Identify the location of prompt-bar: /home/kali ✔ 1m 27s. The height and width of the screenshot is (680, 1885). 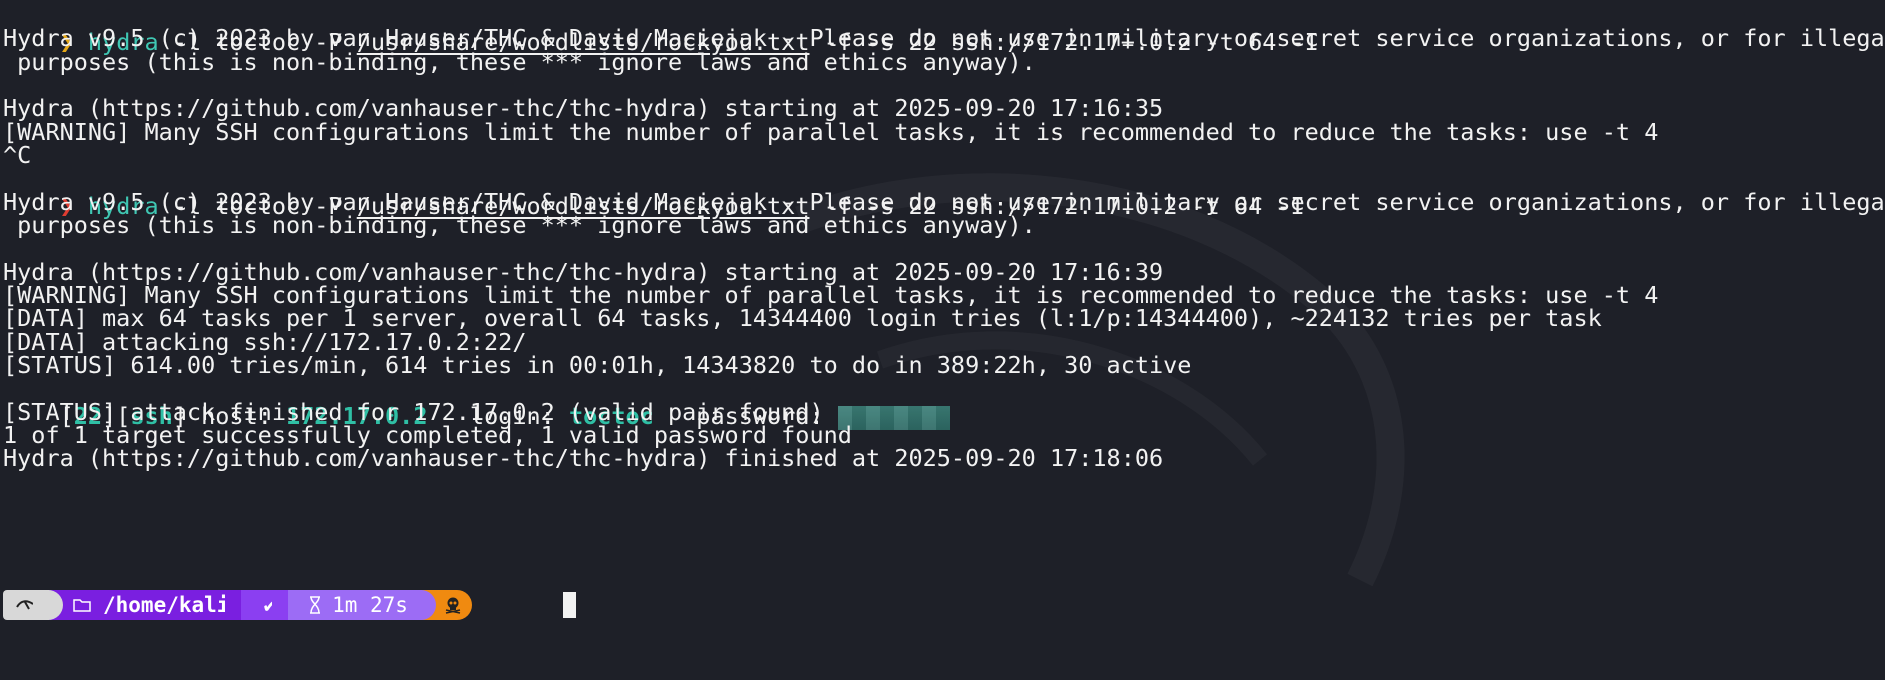
(237, 605).